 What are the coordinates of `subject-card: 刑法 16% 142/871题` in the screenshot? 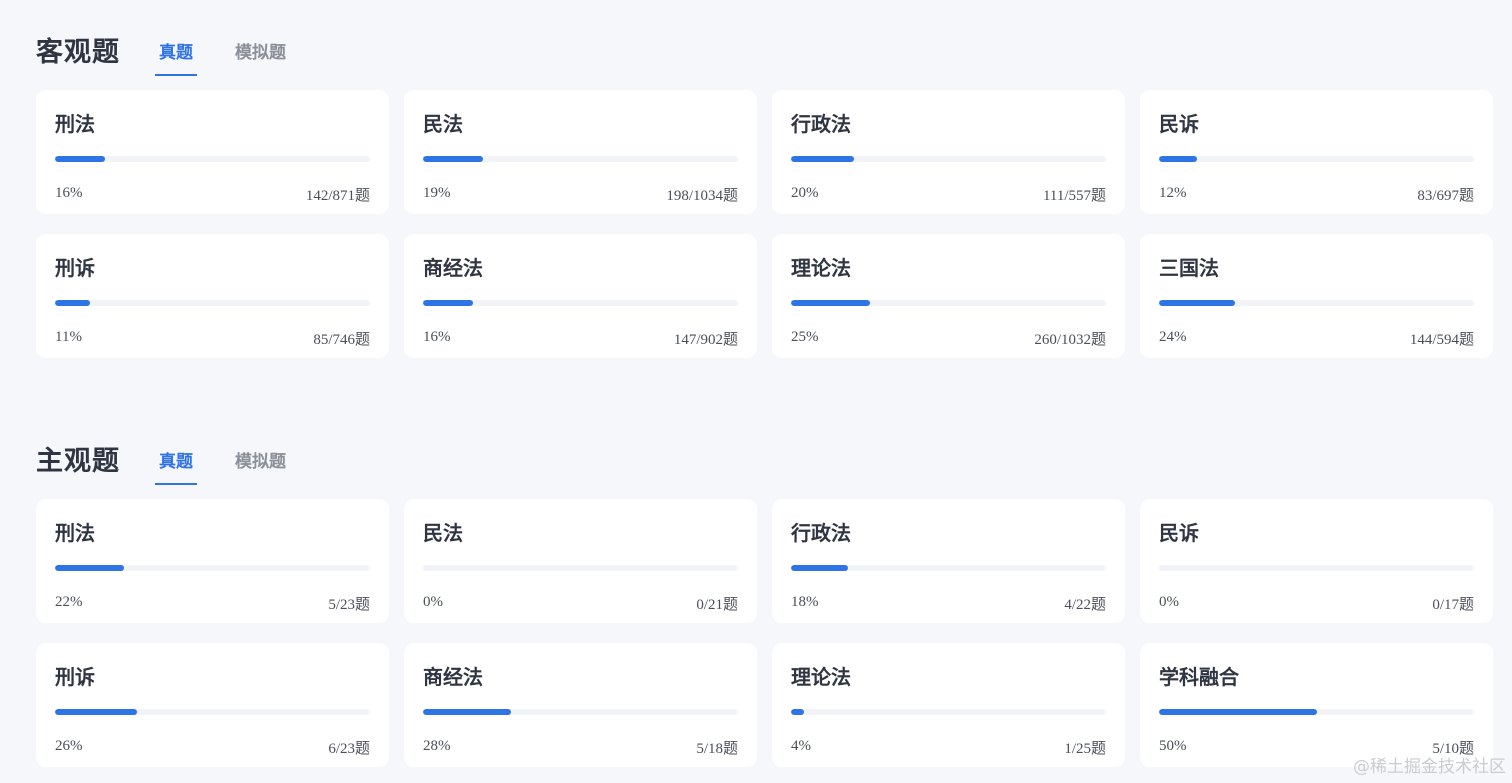 It's located at (212, 152).